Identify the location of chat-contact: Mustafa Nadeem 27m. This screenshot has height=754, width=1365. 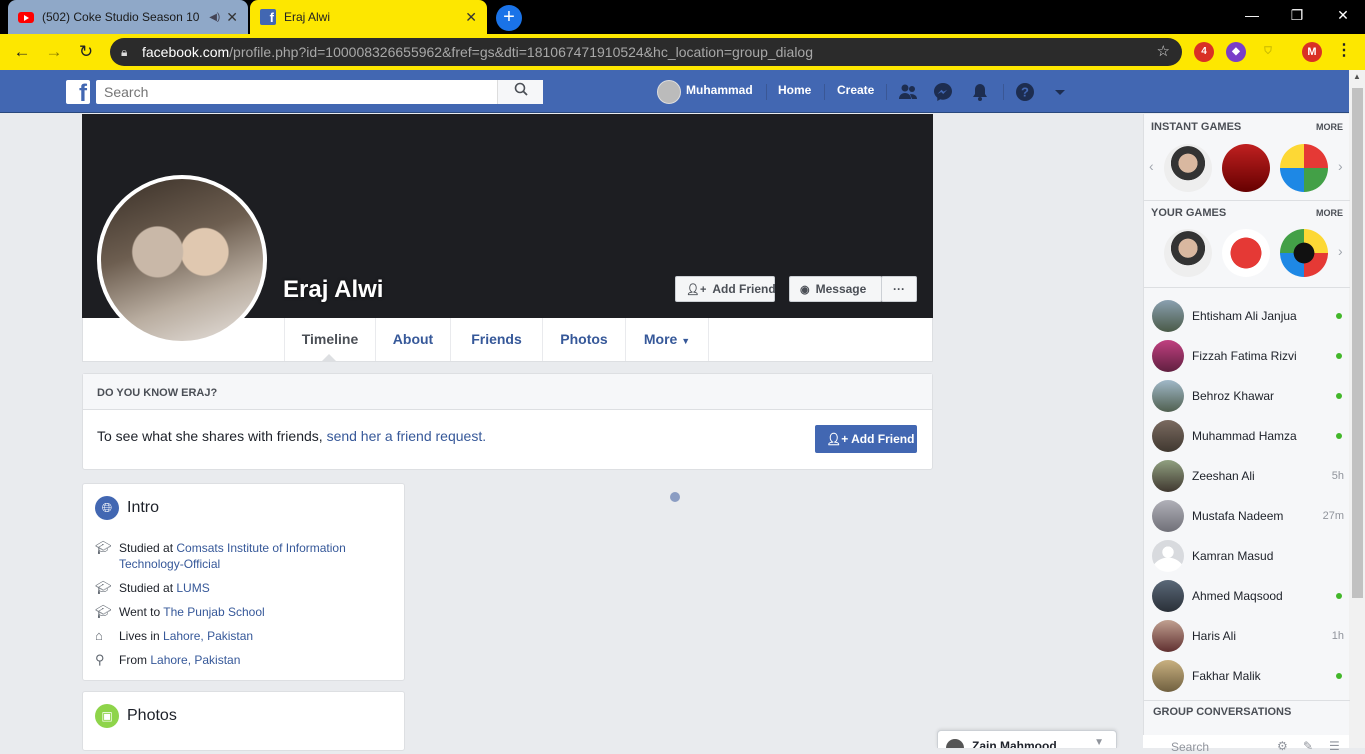
(1248, 516).